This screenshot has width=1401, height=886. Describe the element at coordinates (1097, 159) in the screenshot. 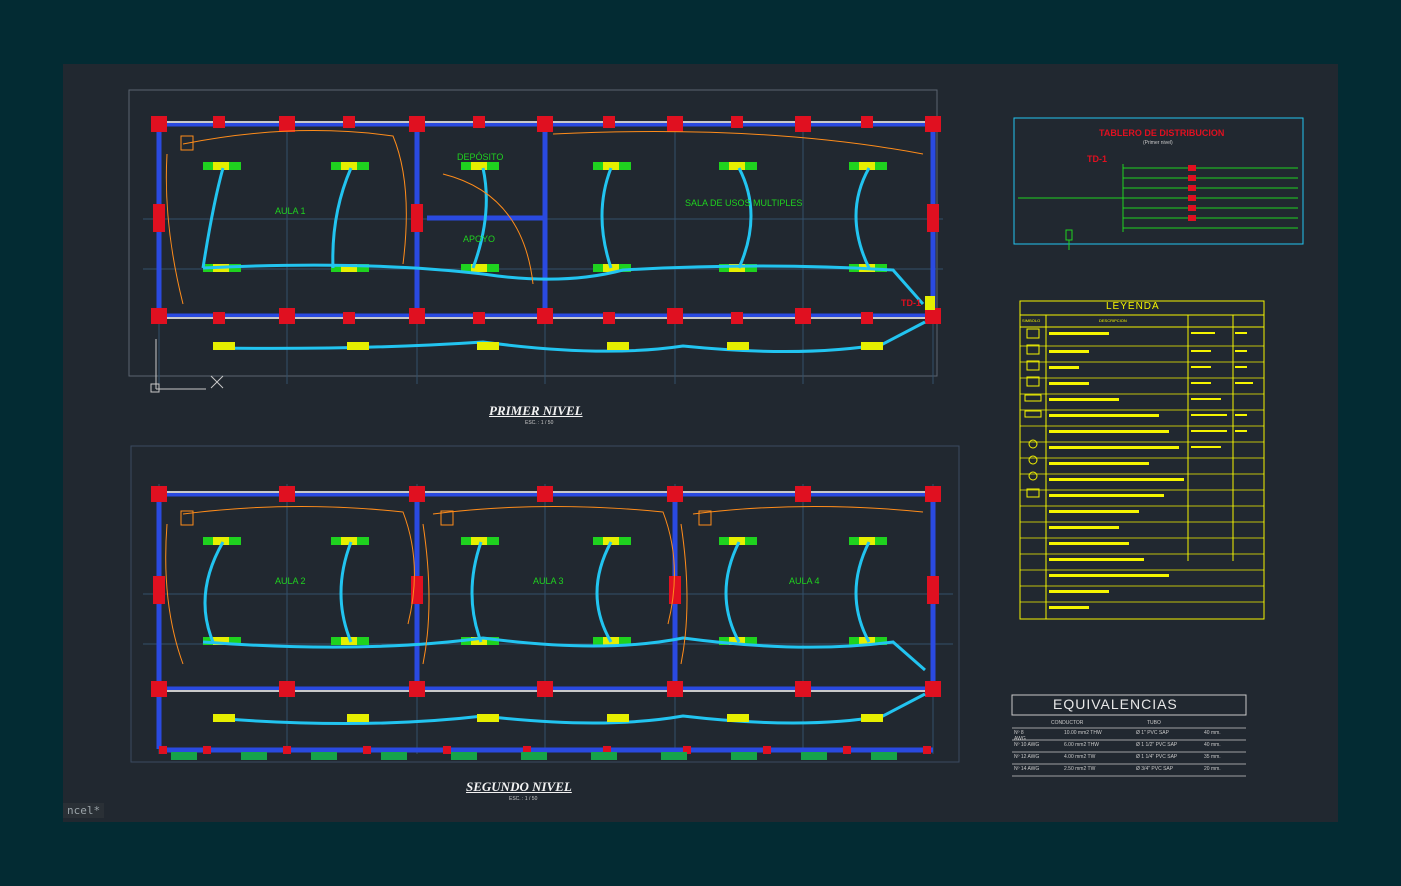

I see `tablero-tag: TD-1` at that location.